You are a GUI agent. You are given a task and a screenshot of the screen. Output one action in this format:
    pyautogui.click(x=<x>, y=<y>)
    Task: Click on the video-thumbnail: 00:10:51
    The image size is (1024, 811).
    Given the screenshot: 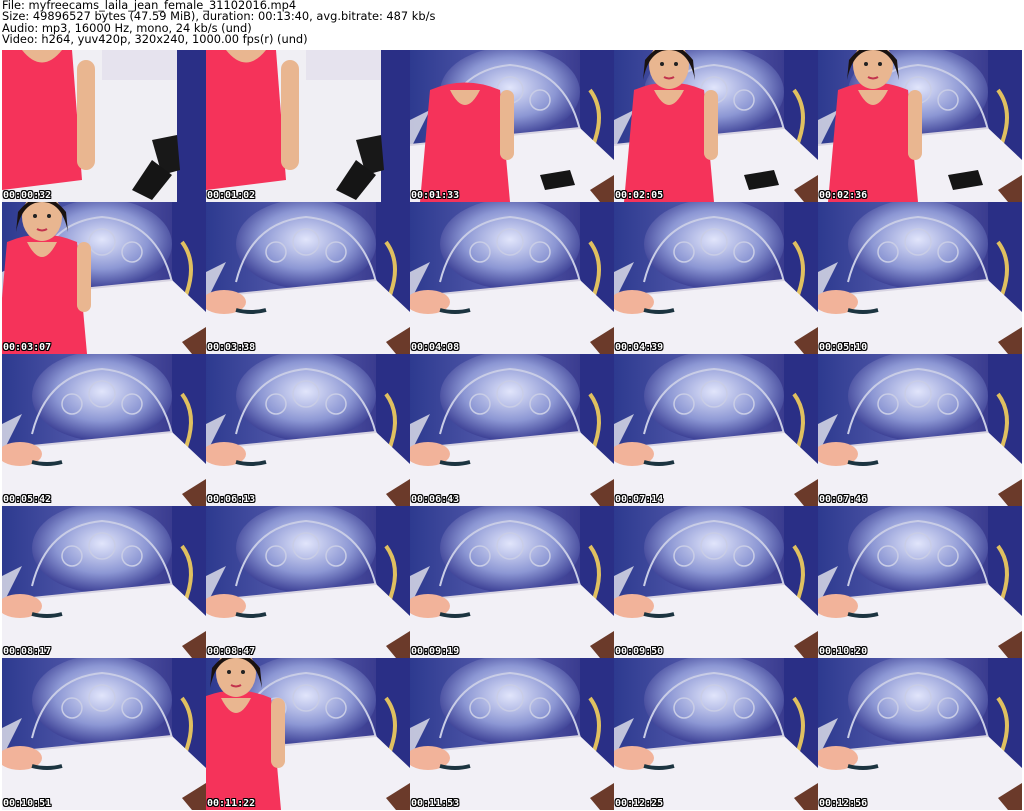 What is the action you would take?
    pyautogui.click(x=104, y=734)
    